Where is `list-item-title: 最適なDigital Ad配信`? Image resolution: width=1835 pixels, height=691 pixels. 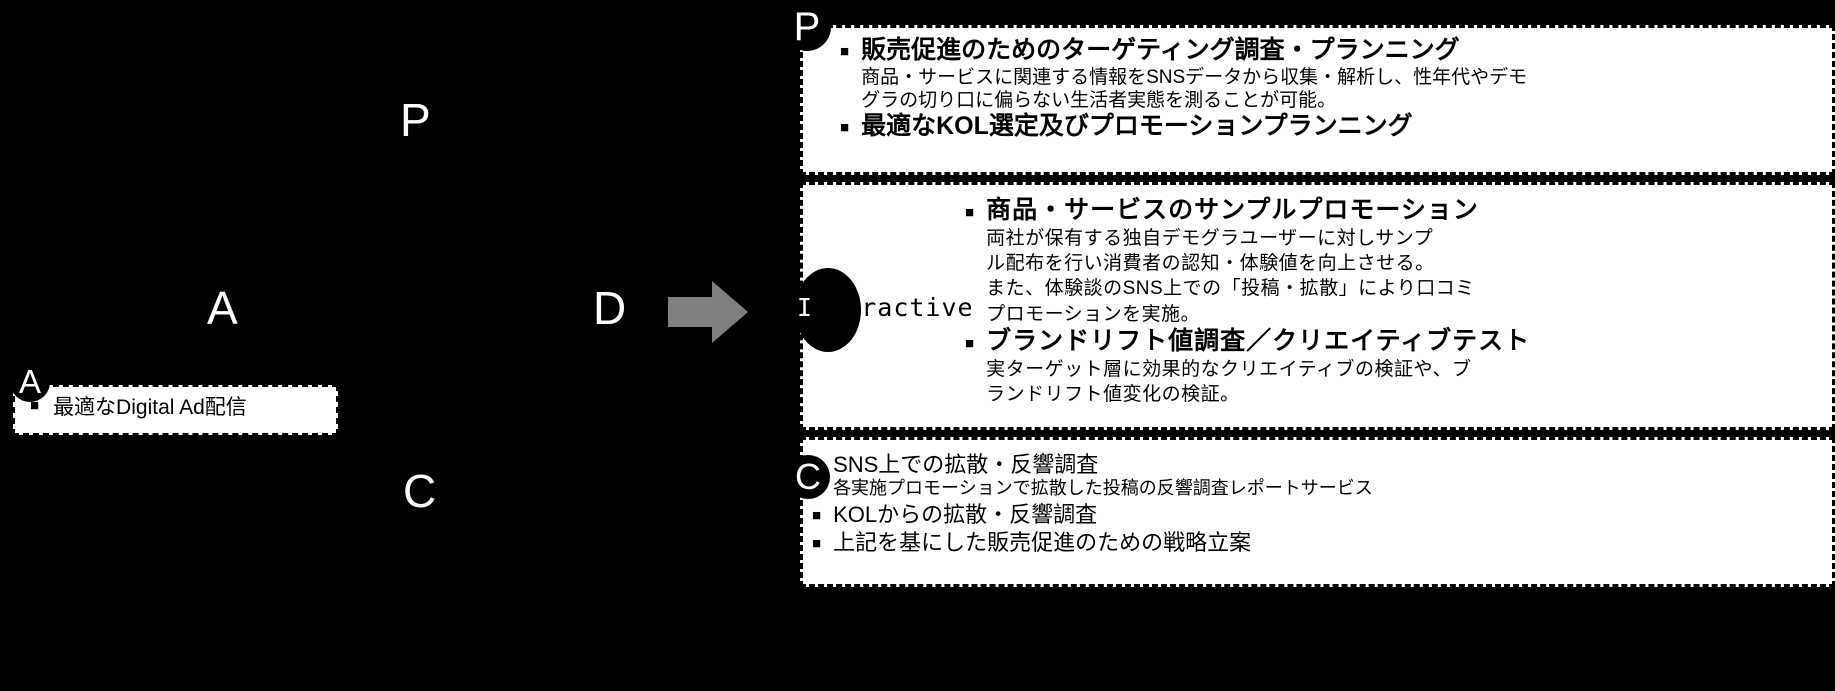
list-item-title: 最適なDigital Ad配信 is located at coordinates (150, 407).